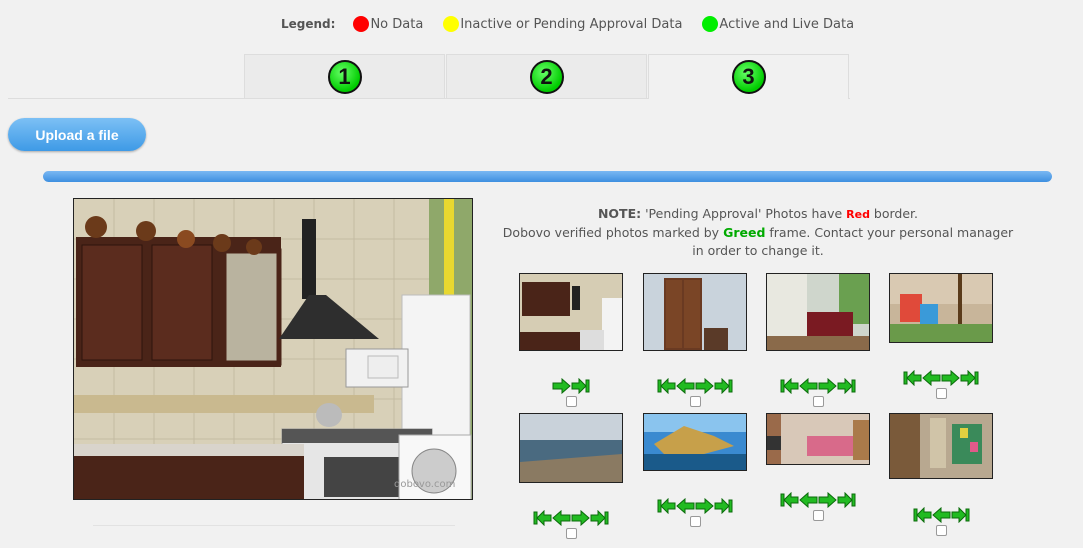  Describe the element at coordinates (619, 213) in the screenshot. I see `note-prefix: NOTE:` at that location.